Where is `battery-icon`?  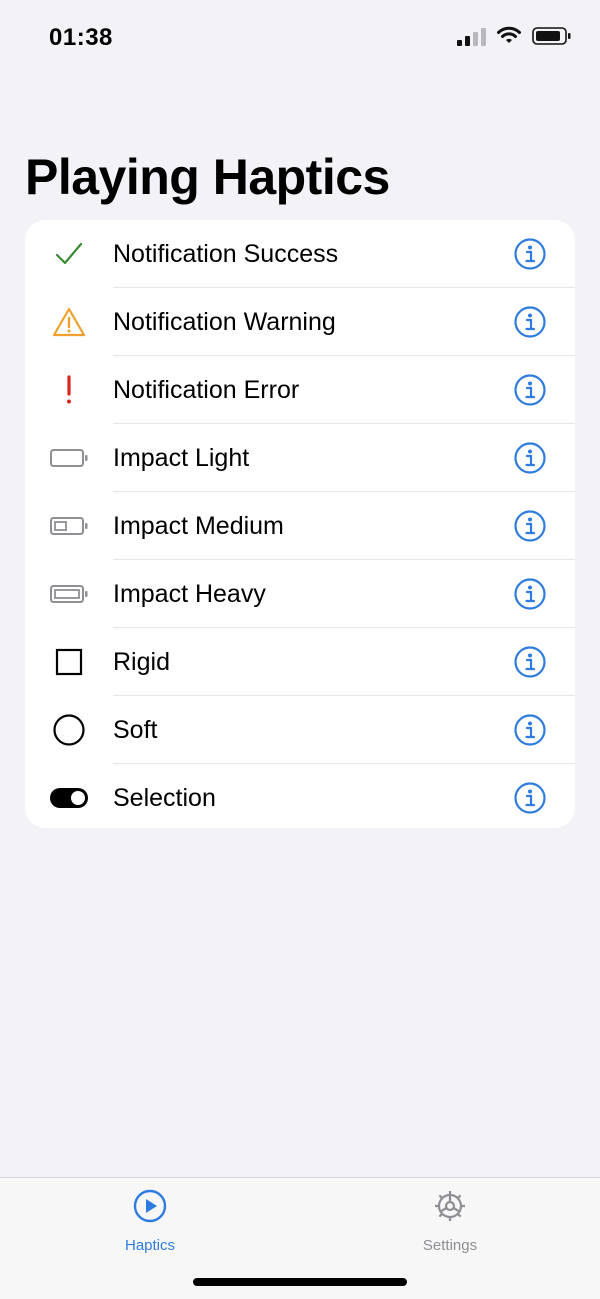
battery-icon is located at coordinates (551, 36).